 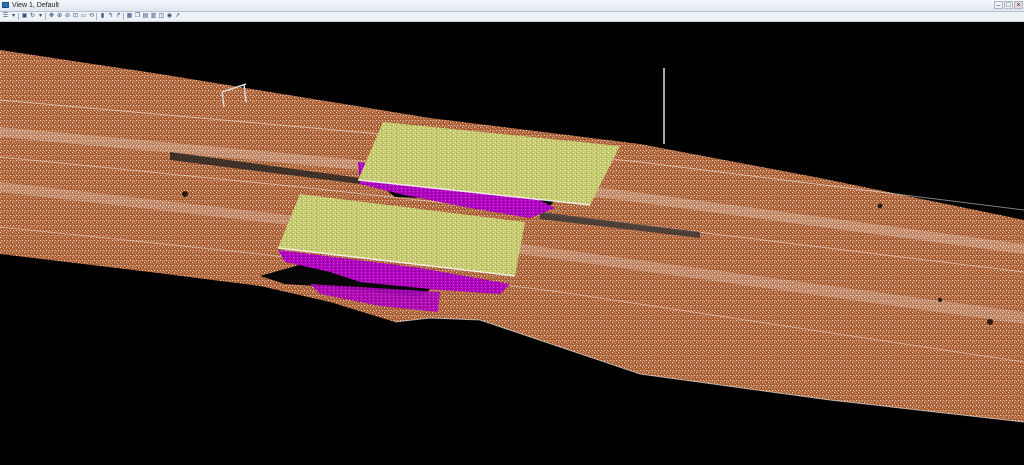 What do you see at coordinates (1018, 5) in the screenshot?
I see `close-button: ×` at bounding box center [1018, 5].